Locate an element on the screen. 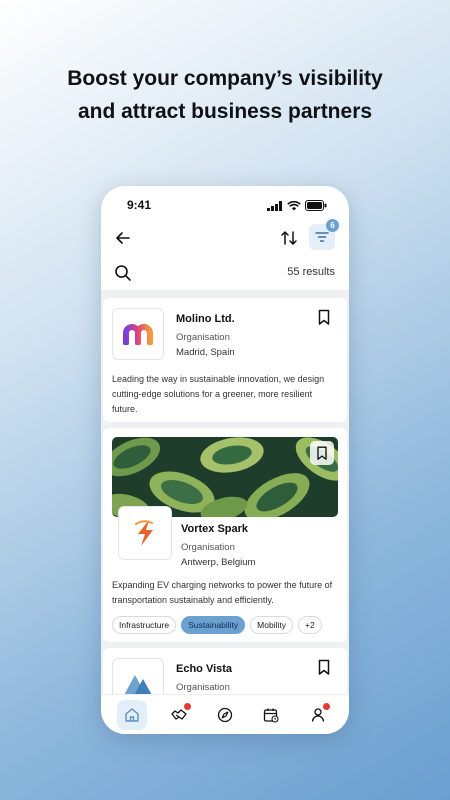 The width and height of the screenshot is (450, 800). organisation-name: Molino Ltd. is located at coordinates (205, 319).